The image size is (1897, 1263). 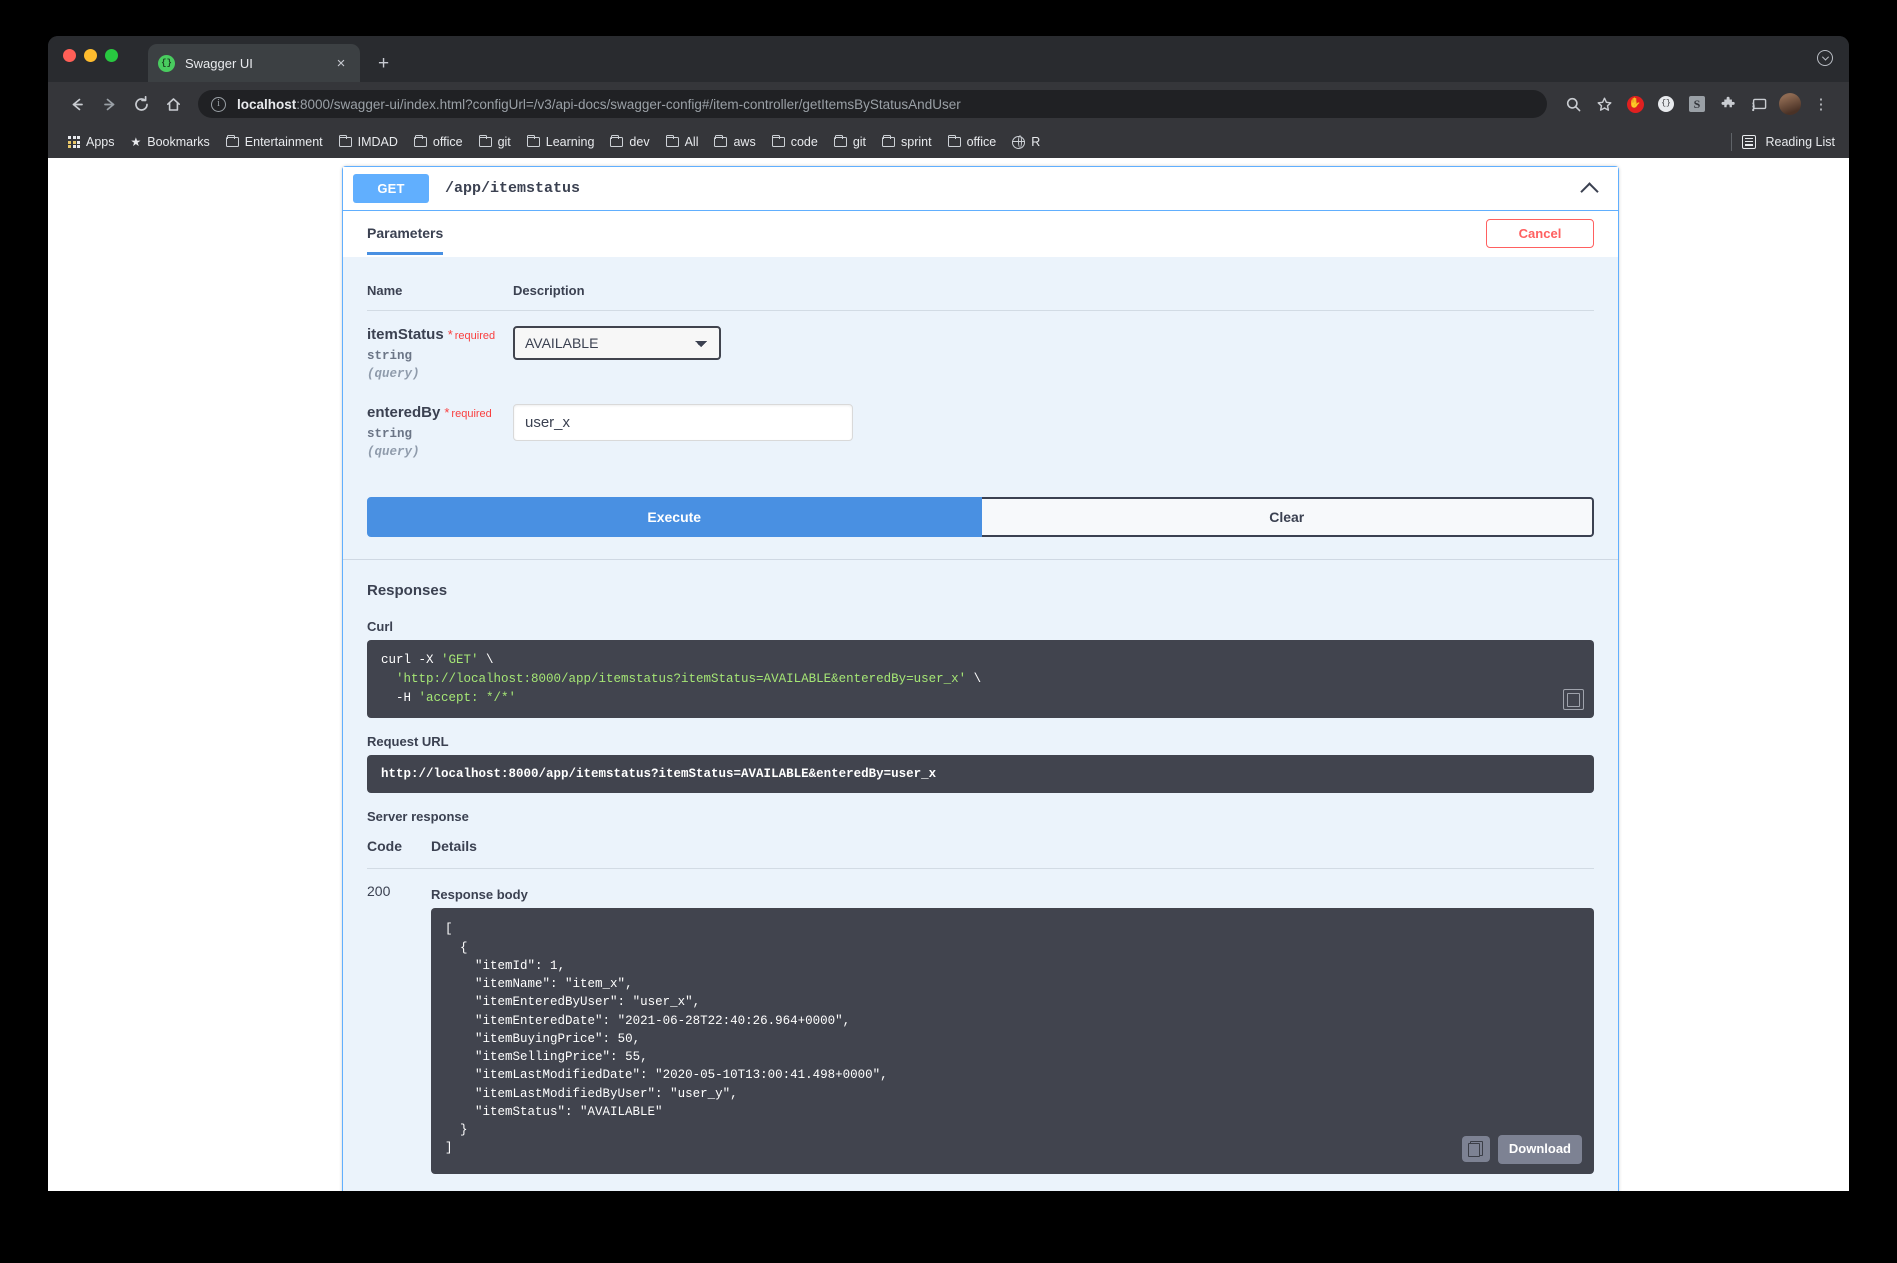 I want to click on home-button, so click(x=173, y=104).